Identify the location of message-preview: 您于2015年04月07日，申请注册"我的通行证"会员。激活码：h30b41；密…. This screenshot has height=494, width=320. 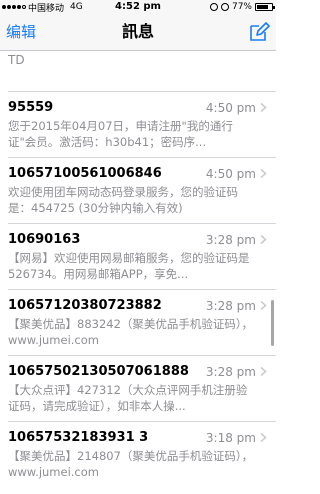
(120, 134).